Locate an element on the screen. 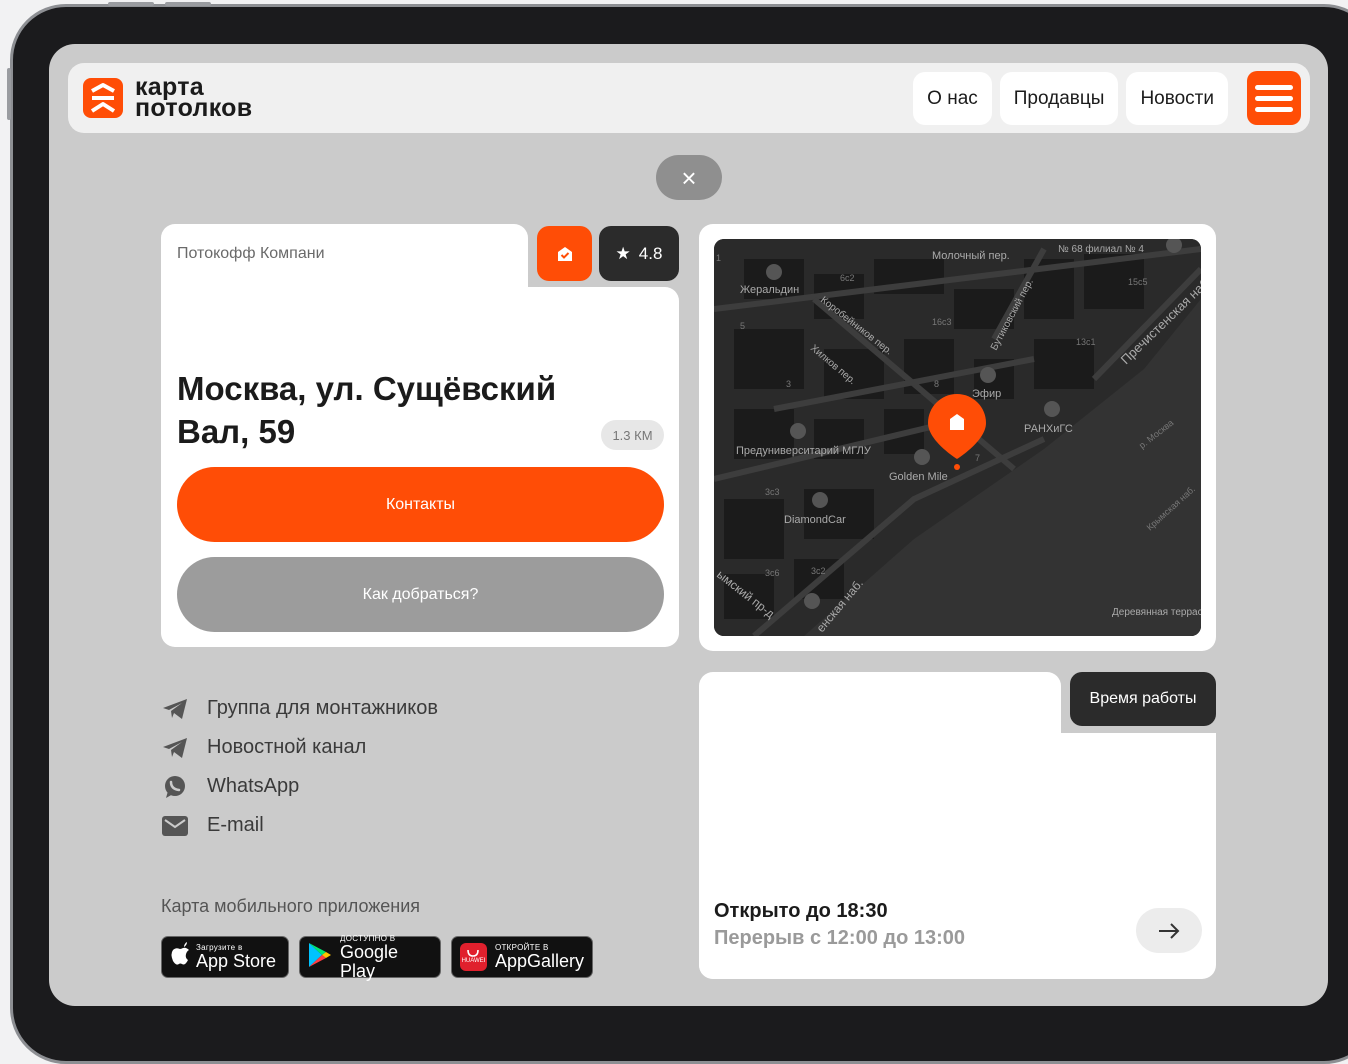 The height and width of the screenshot is (1064, 1348). link-email: E-mail is located at coordinates (299, 825).